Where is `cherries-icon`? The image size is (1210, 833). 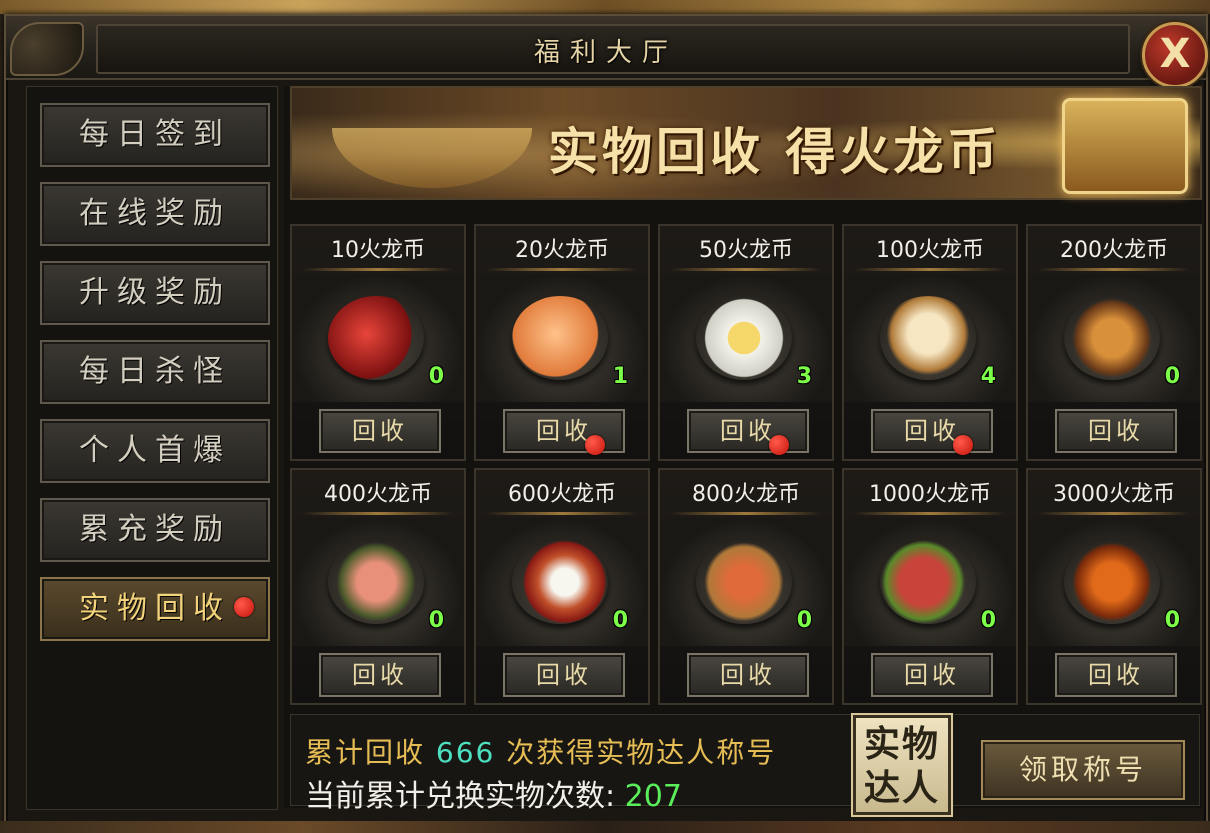 cherries-icon is located at coordinates (376, 338).